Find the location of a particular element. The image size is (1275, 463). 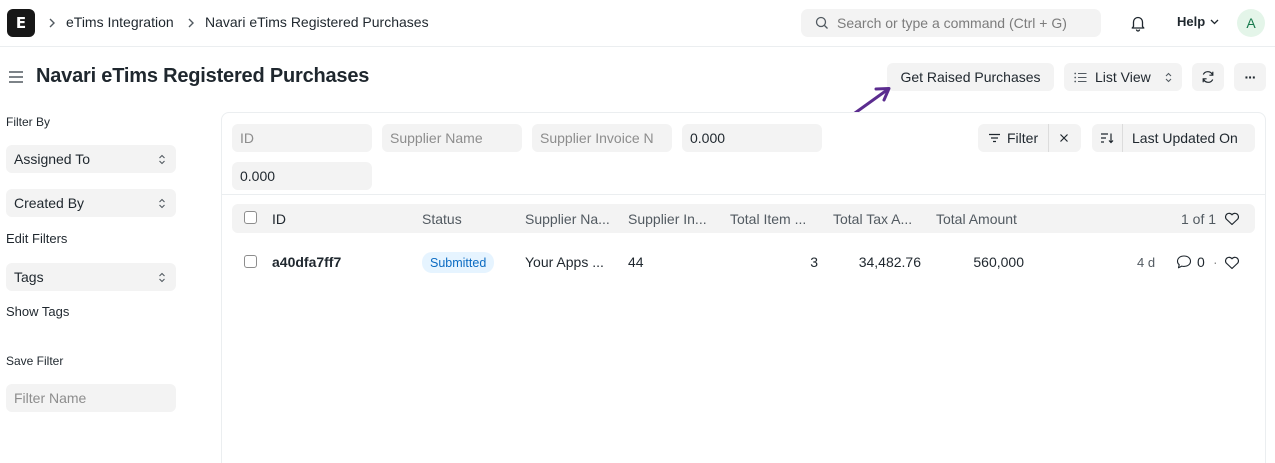

sort-descending-icon is located at coordinates (1107, 138).